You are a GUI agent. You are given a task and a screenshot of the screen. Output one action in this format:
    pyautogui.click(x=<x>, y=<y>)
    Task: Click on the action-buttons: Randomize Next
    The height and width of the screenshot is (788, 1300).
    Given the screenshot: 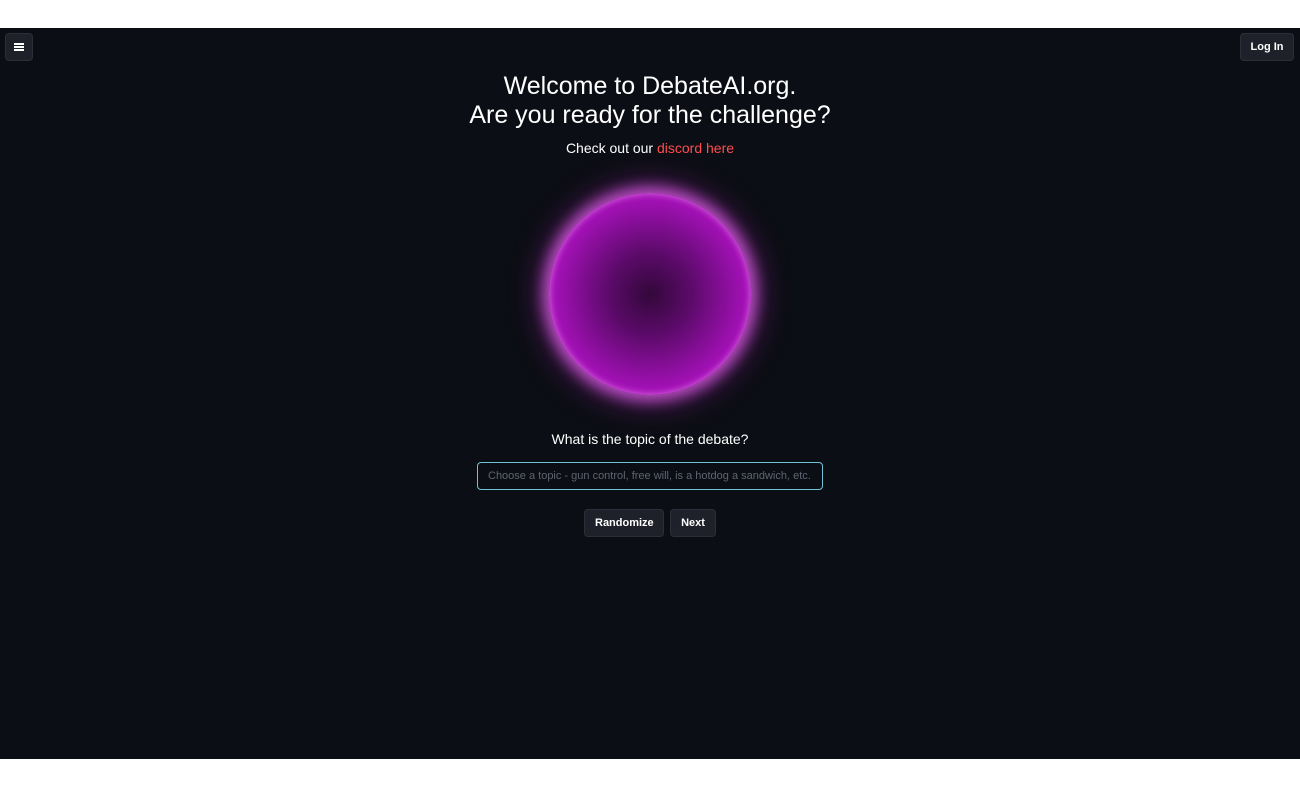 What is the action you would take?
    pyautogui.click(x=650, y=523)
    